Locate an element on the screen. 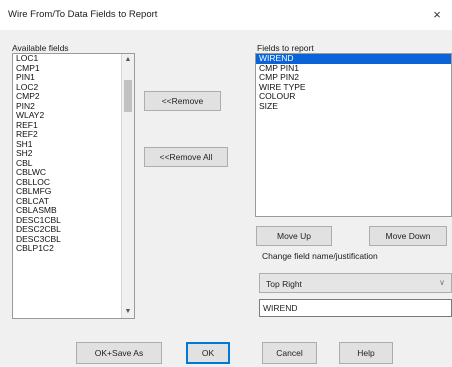  list-item: CBLP1C2 is located at coordinates (73, 248).